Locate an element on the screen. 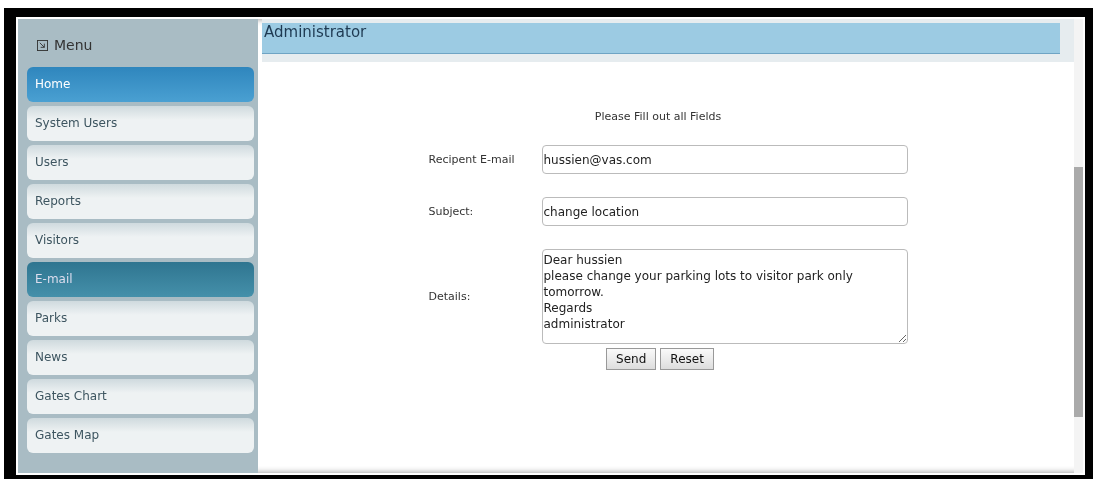 The width and height of the screenshot is (1093, 479). menu-title: Menu is located at coordinates (73, 45).